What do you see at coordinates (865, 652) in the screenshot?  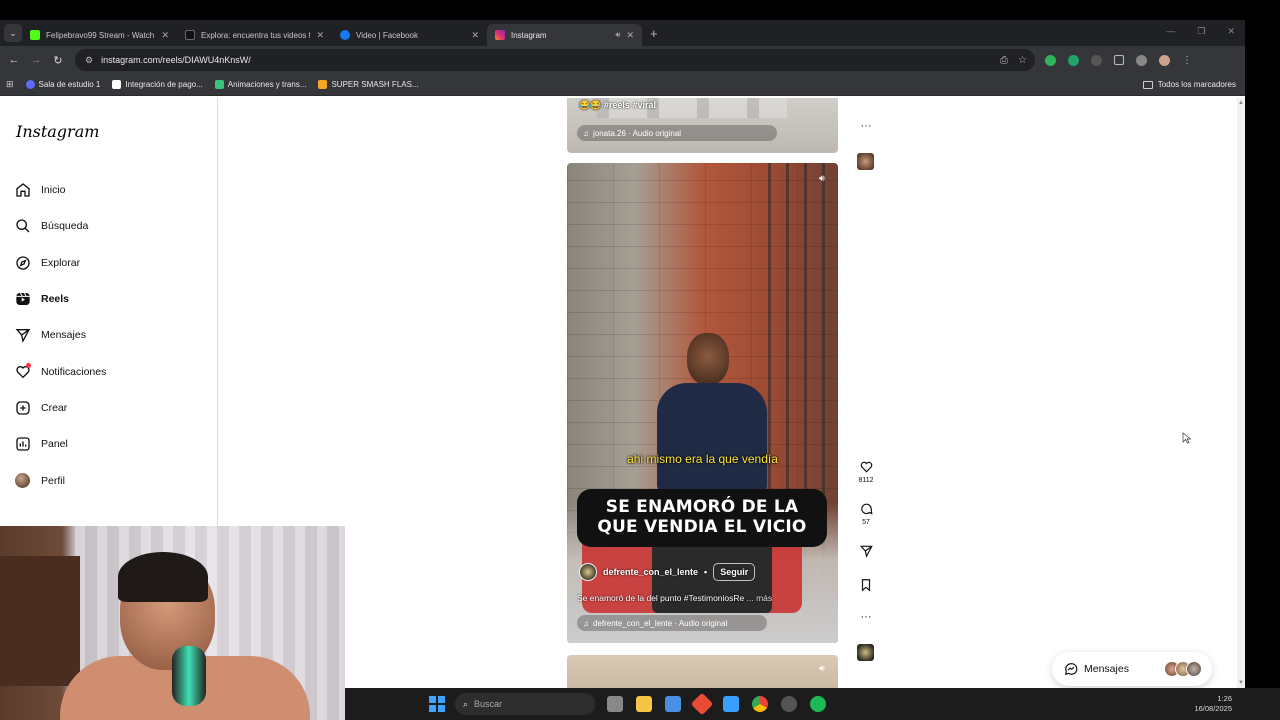 I see `audio-thumb` at bounding box center [865, 652].